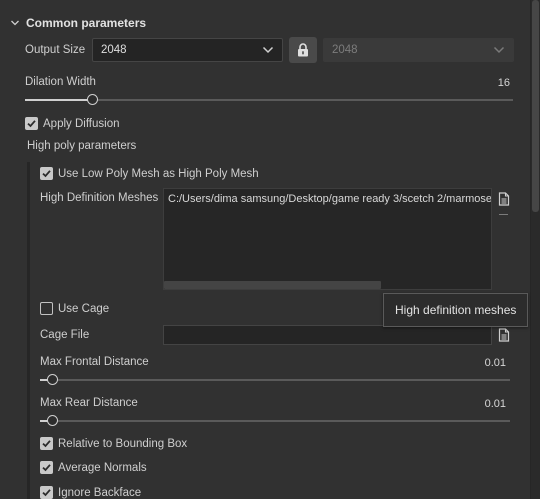 This screenshot has width=540, height=499. I want to click on remove-mesh-icon, so click(503, 214).